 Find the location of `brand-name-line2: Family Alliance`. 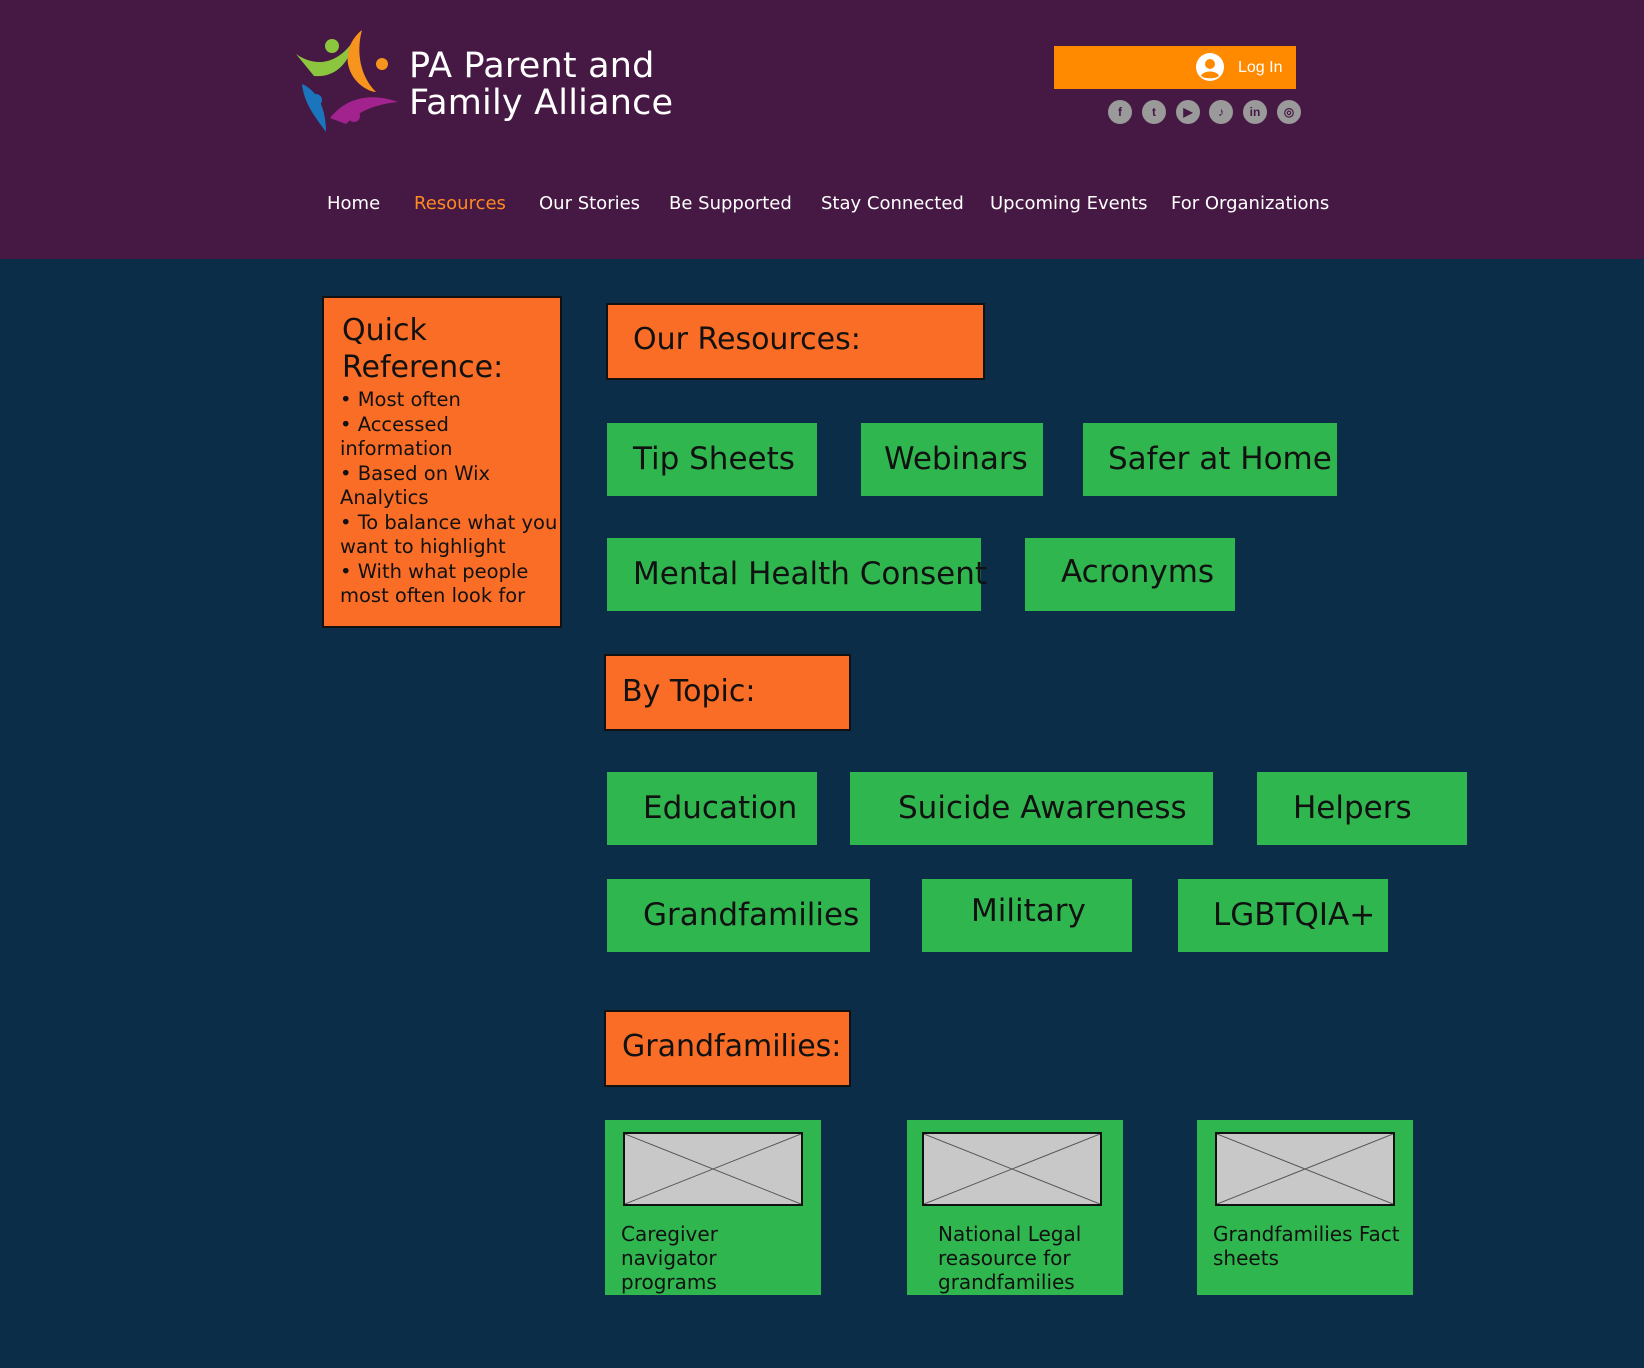

brand-name-line2: Family Alliance is located at coordinates (541, 103).